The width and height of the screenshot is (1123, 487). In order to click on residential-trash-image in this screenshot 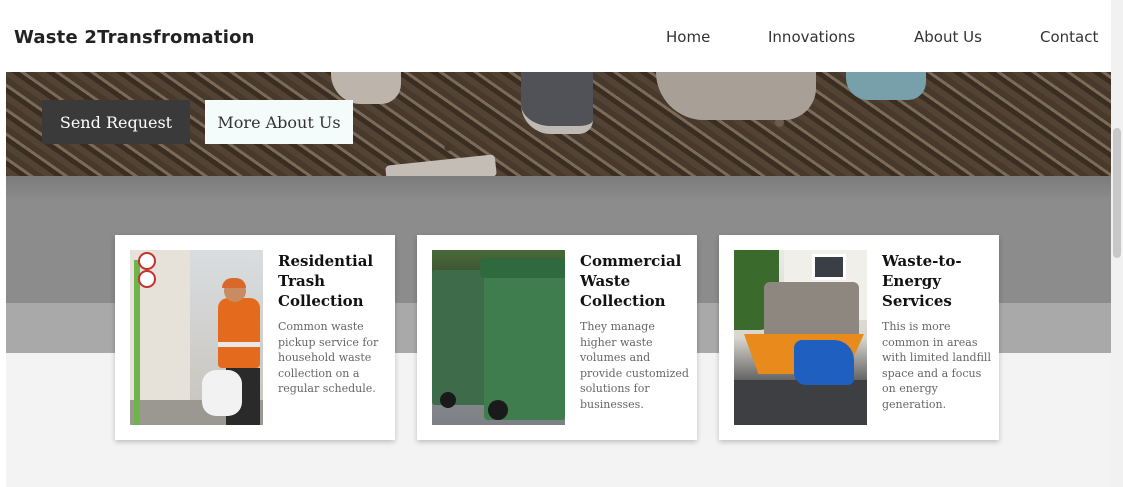, I will do `click(196, 337)`.